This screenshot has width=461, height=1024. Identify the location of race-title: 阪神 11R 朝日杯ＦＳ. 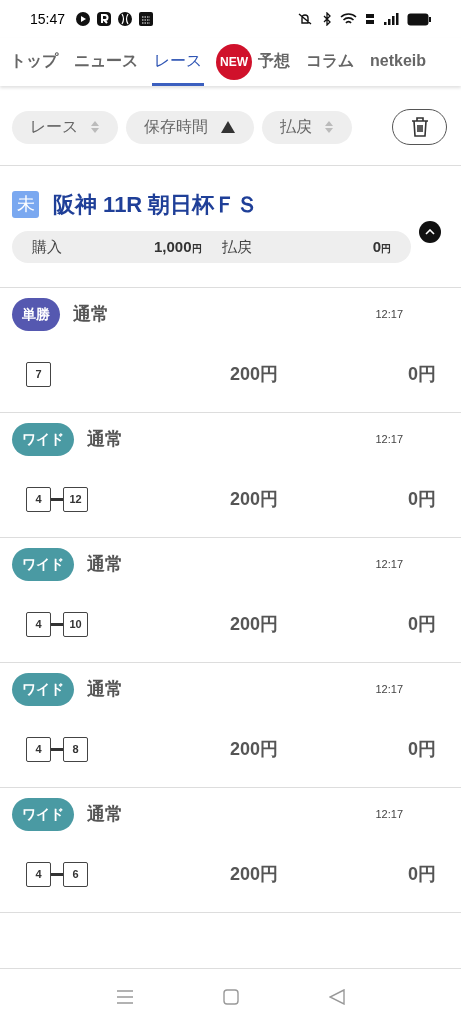
(156, 205).